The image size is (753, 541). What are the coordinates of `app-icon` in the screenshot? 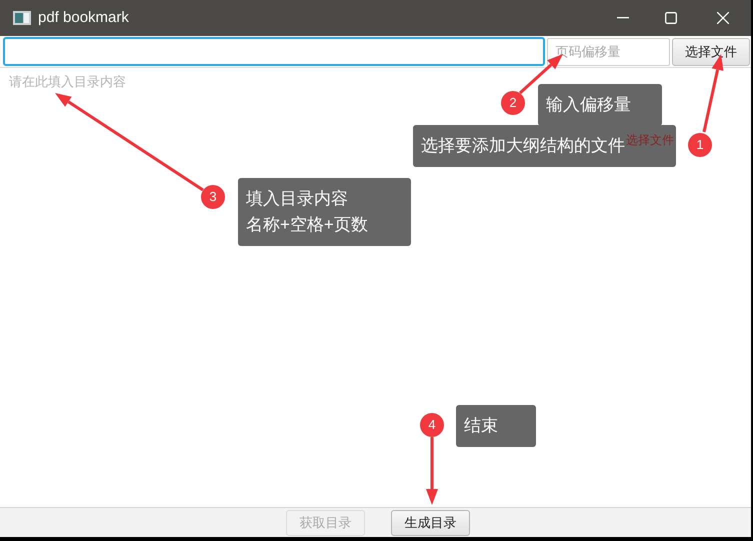 It's located at (22, 18).